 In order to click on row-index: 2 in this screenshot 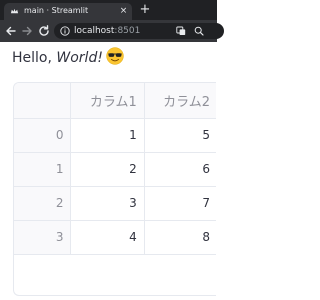, I will do `click(43, 203)`.